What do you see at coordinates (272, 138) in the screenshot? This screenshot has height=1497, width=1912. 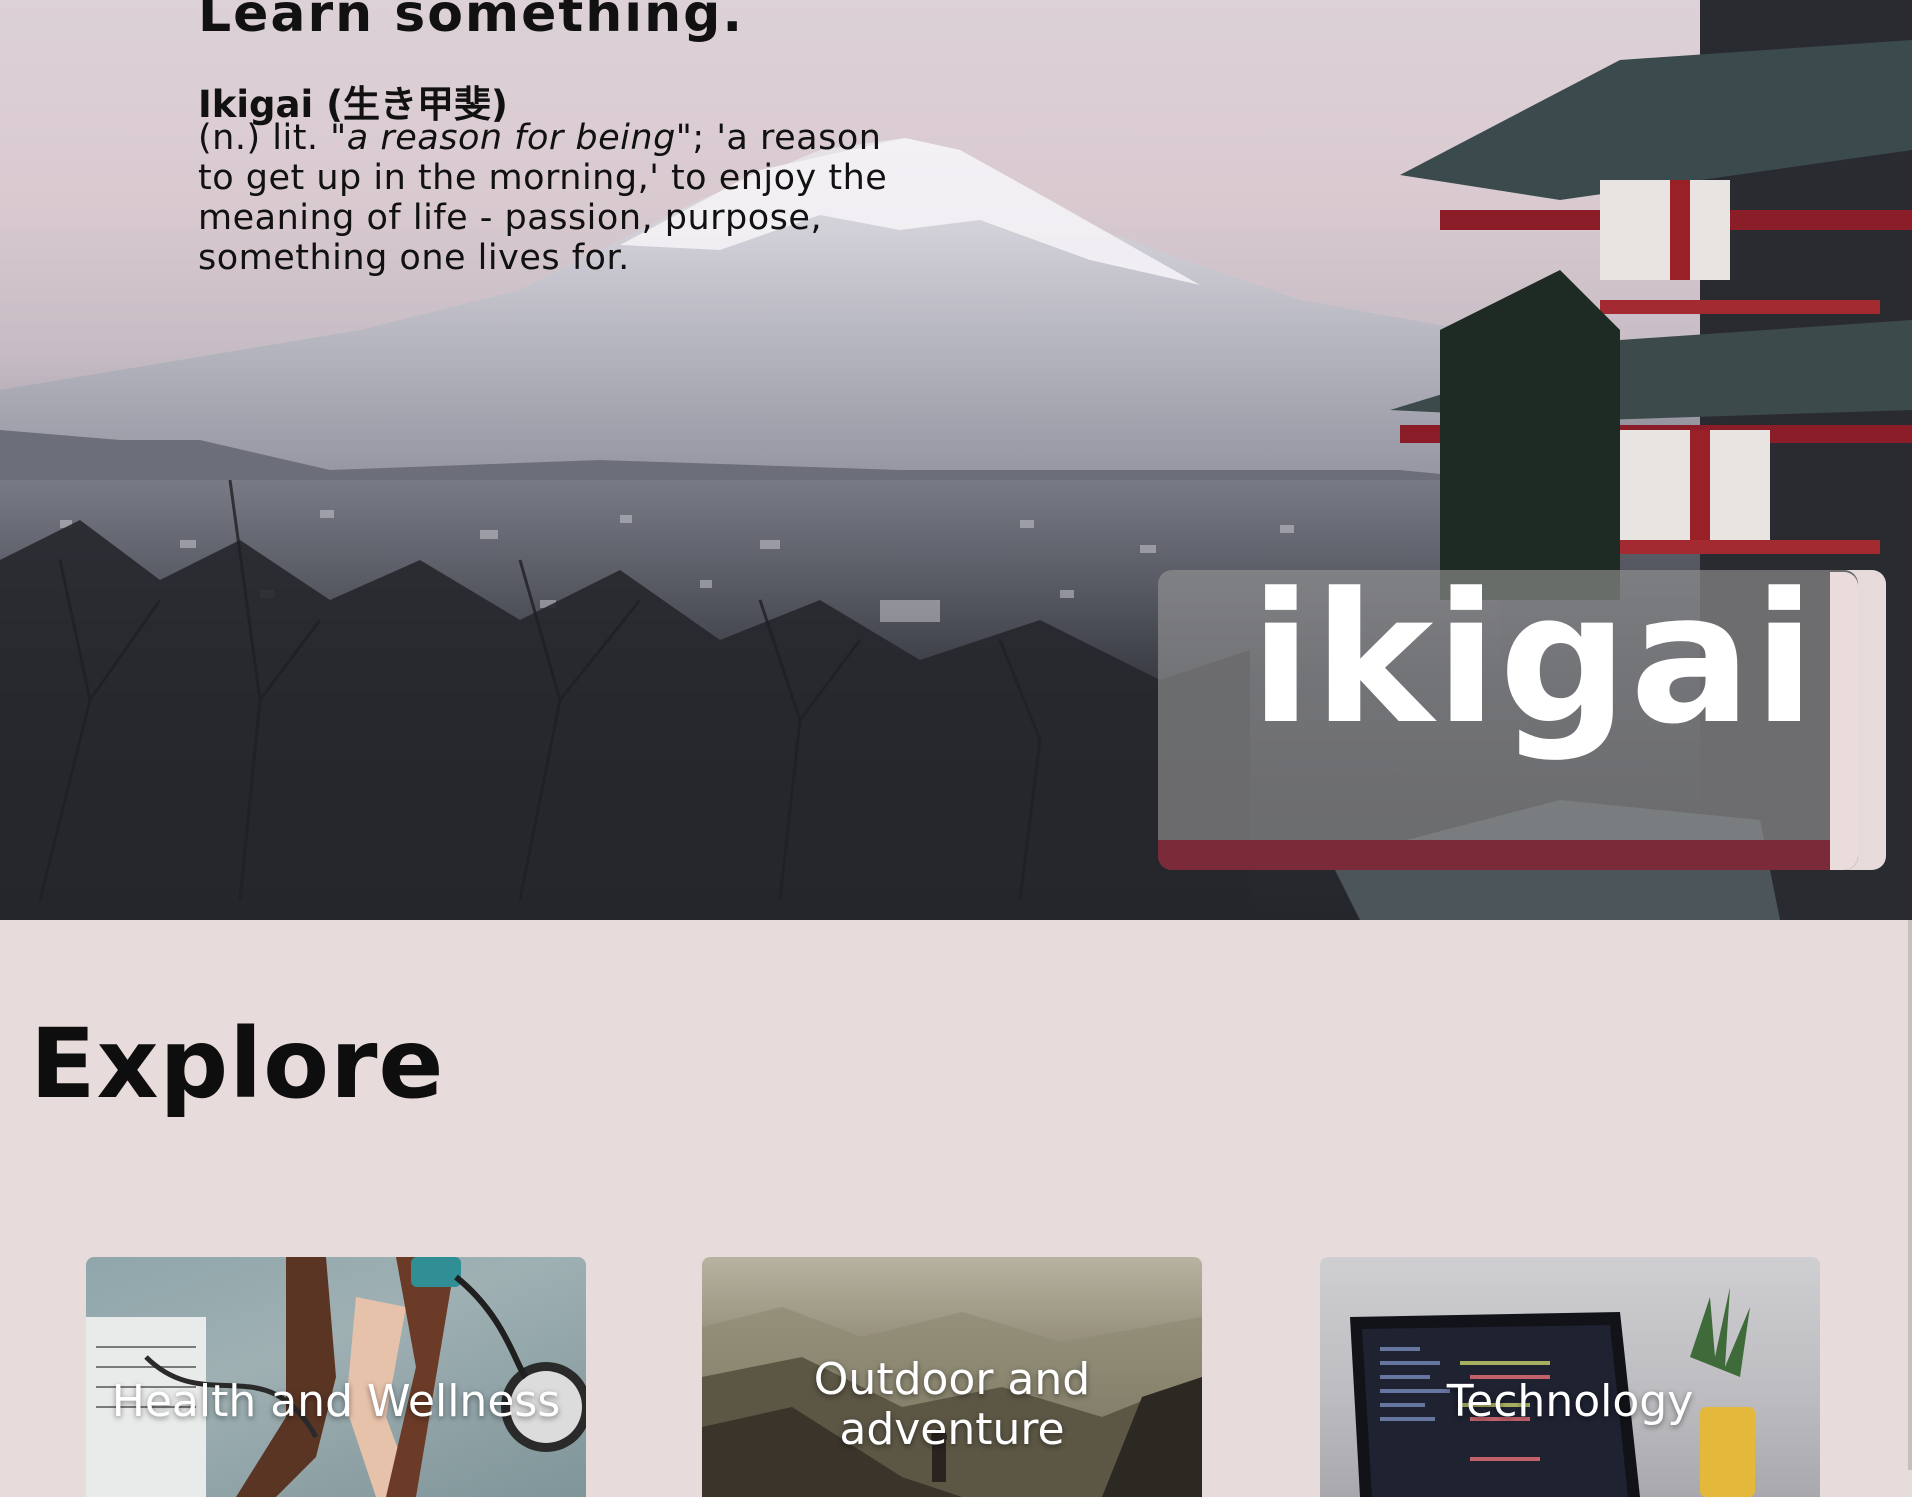 I see `definition-prefix: (n.) lit. "` at bounding box center [272, 138].